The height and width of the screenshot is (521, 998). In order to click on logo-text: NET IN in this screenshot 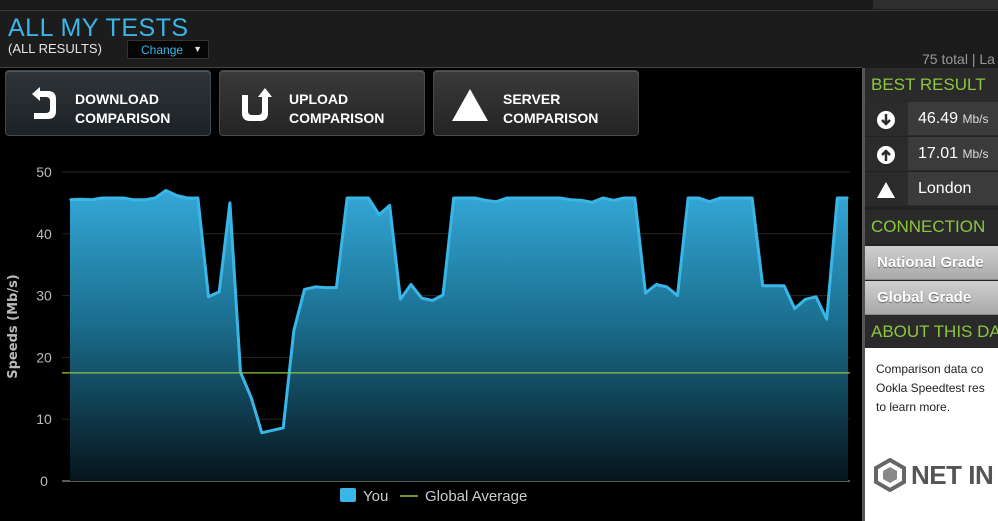, I will do `click(952, 475)`.